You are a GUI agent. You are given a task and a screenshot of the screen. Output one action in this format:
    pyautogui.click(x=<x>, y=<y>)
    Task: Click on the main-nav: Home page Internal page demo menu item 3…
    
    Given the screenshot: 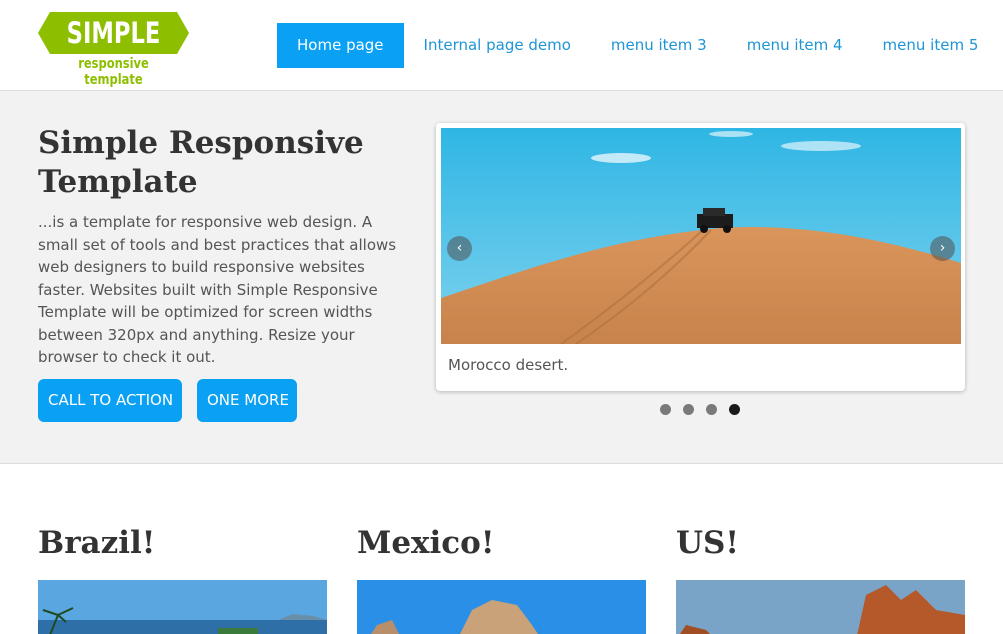 What is the action you would take?
    pyautogui.click(x=637, y=45)
    